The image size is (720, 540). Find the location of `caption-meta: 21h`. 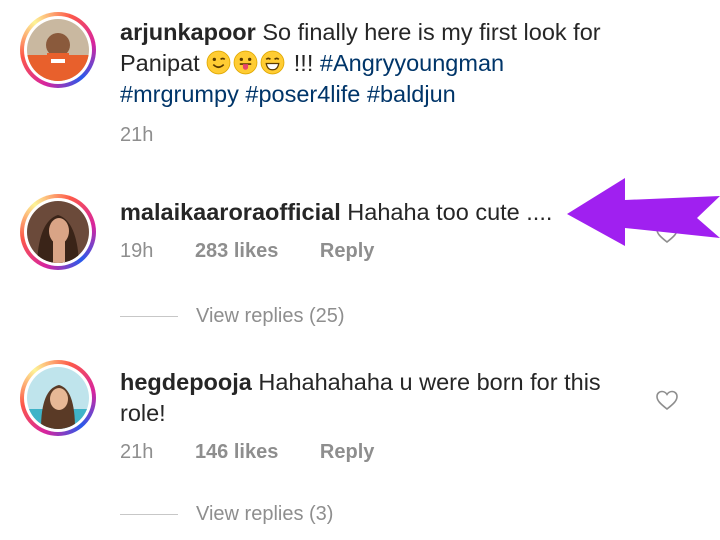

caption-meta: 21h is located at coordinates (154, 135).